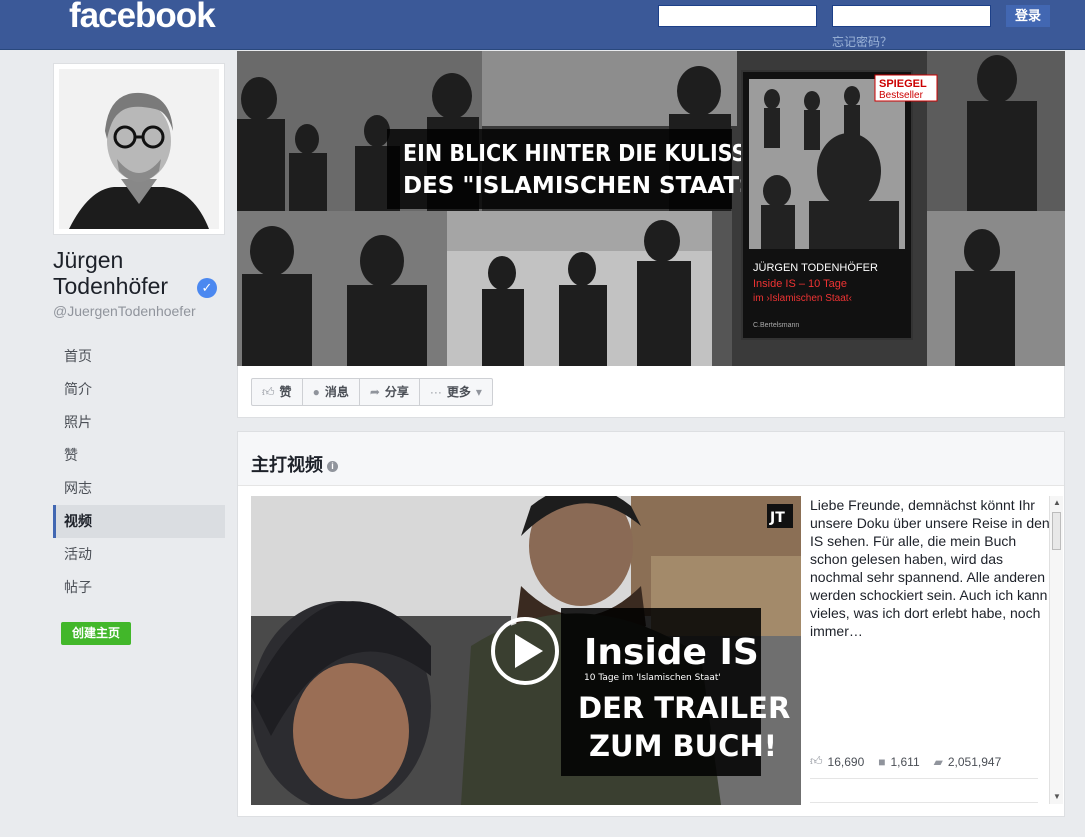 This screenshot has height=837, width=1085. Describe the element at coordinates (590, 154) in the screenshot. I see `cover-headline-1: EIN BLICK HINTER DIE KULISSEN` at that location.